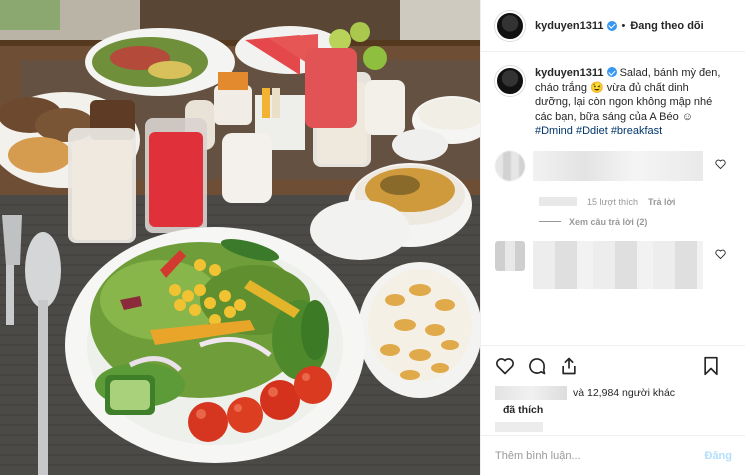  I want to click on caption-username: kyduyen1311, so click(569, 73).